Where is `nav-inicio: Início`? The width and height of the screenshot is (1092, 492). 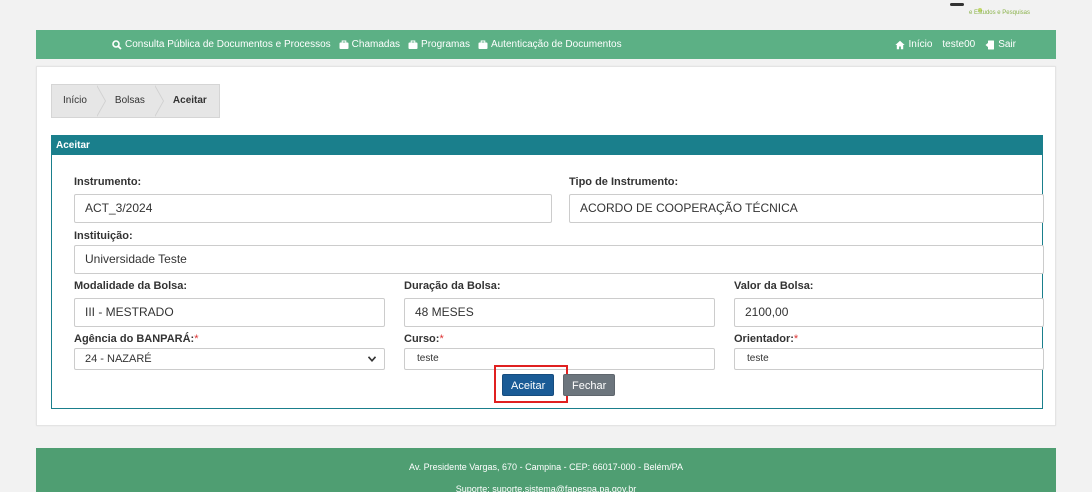
nav-inicio: Início is located at coordinates (913, 44).